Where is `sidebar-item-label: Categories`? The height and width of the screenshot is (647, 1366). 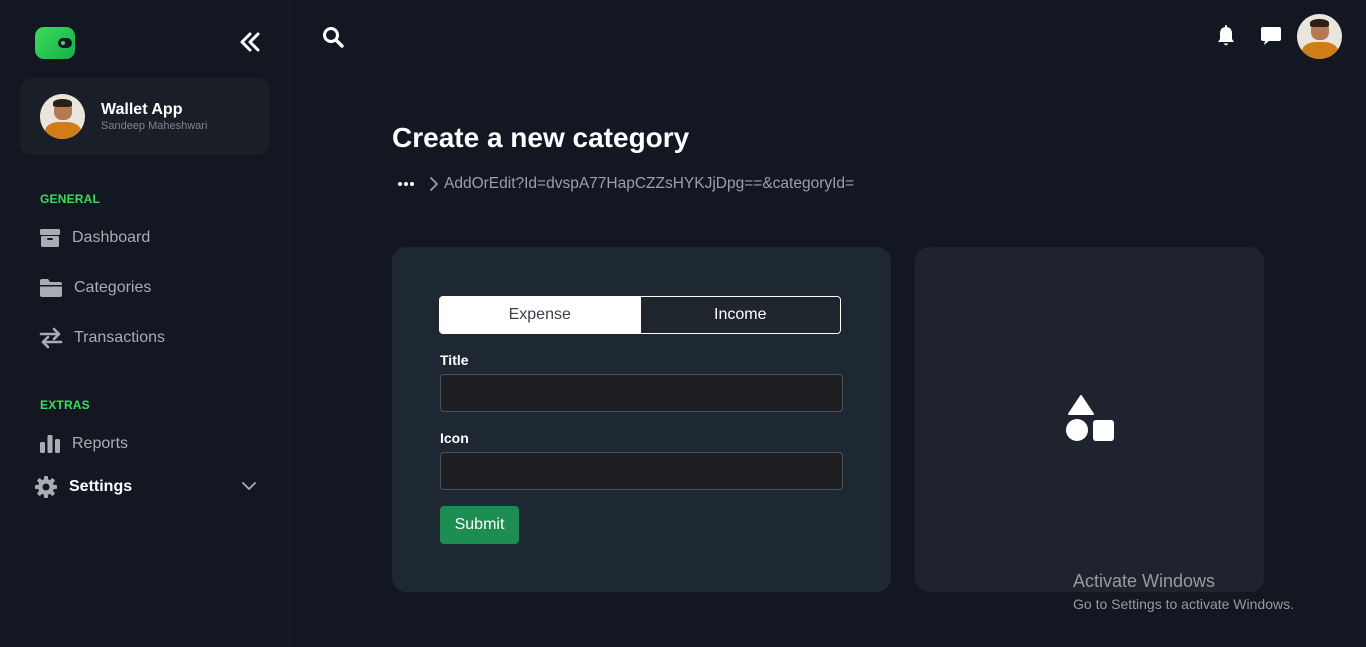 sidebar-item-label: Categories is located at coordinates (113, 287).